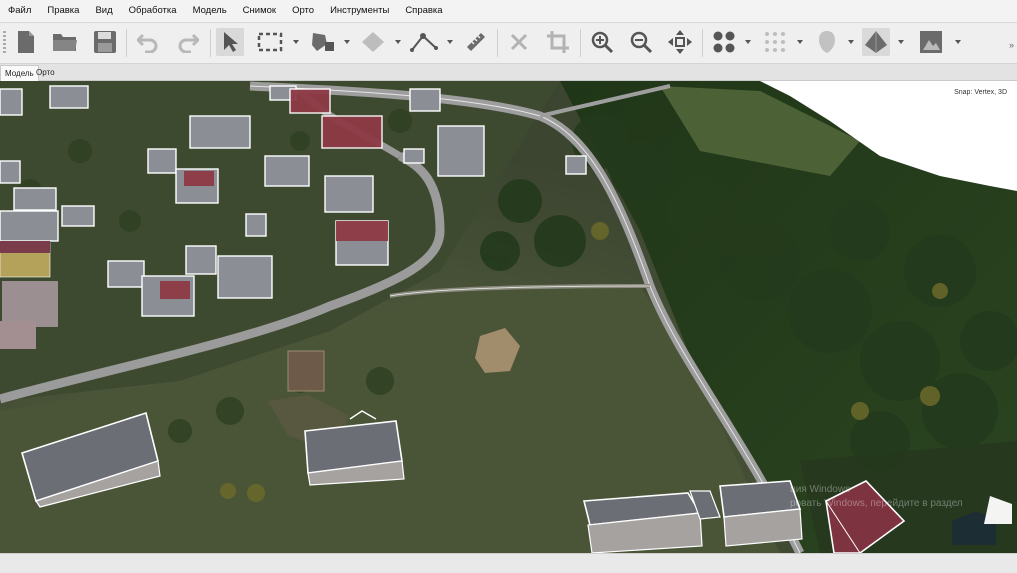 Image resolution: width=1017 pixels, height=573 pixels. What do you see at coordinates (876, 42) in the screenshot?
I see `model-icon` at bounding box center [876, 42].